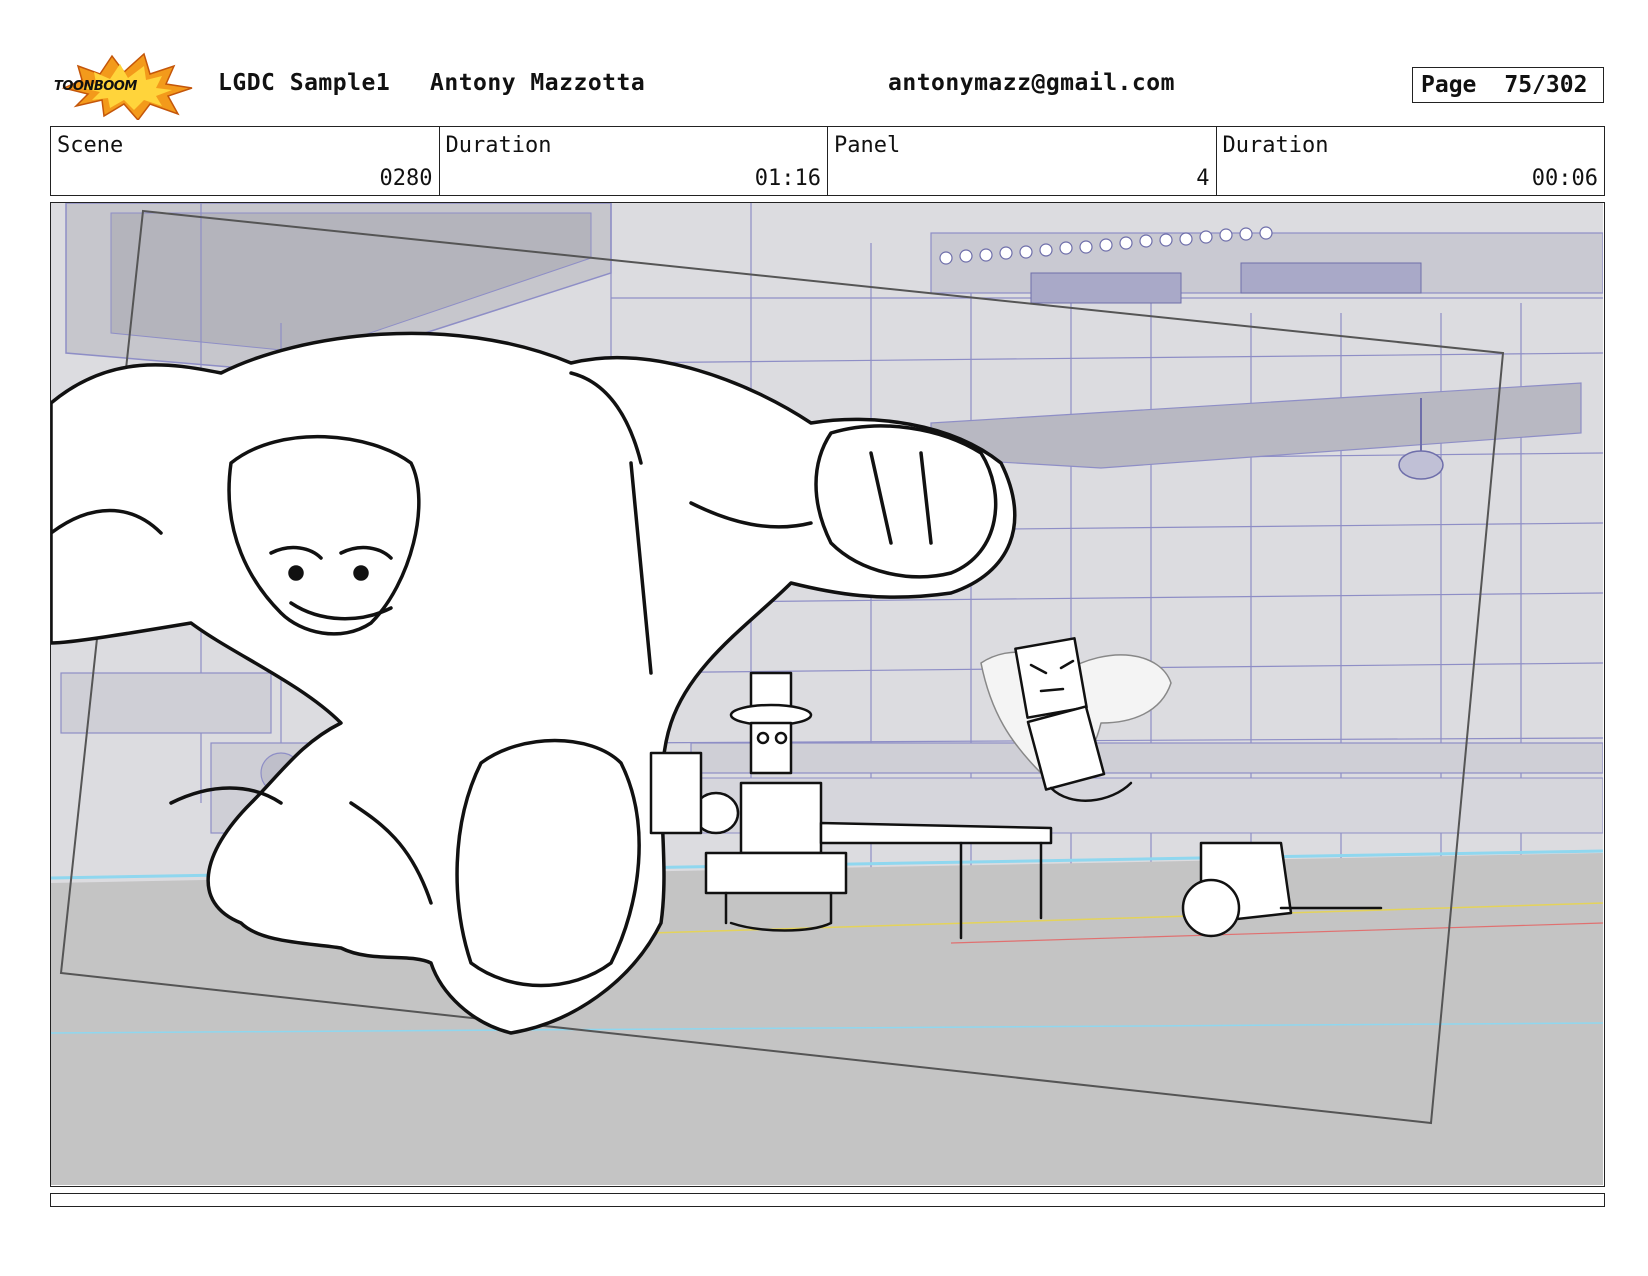  Describe the element at coordinates (245, 161) in the screenshot. I see `scene-cell: Scene 0280` at that location.